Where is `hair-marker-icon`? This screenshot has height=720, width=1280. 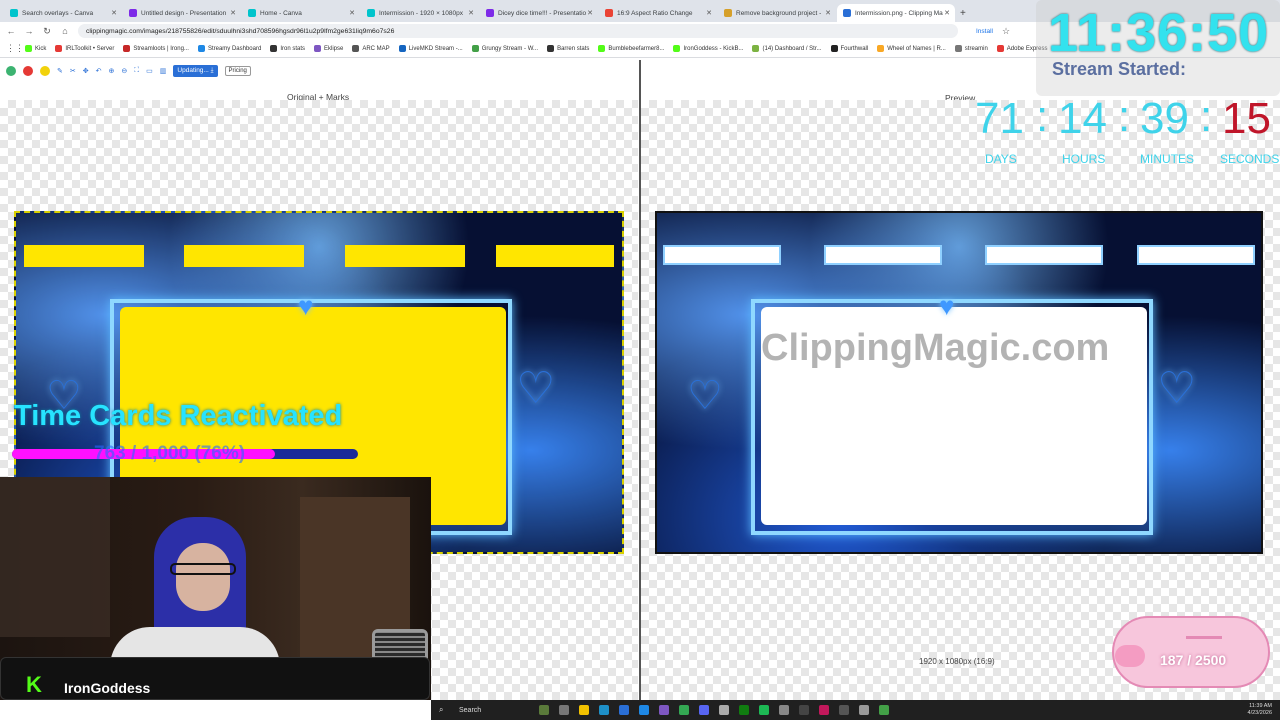
hair-marker-icon is located at coordinates (45, 71).